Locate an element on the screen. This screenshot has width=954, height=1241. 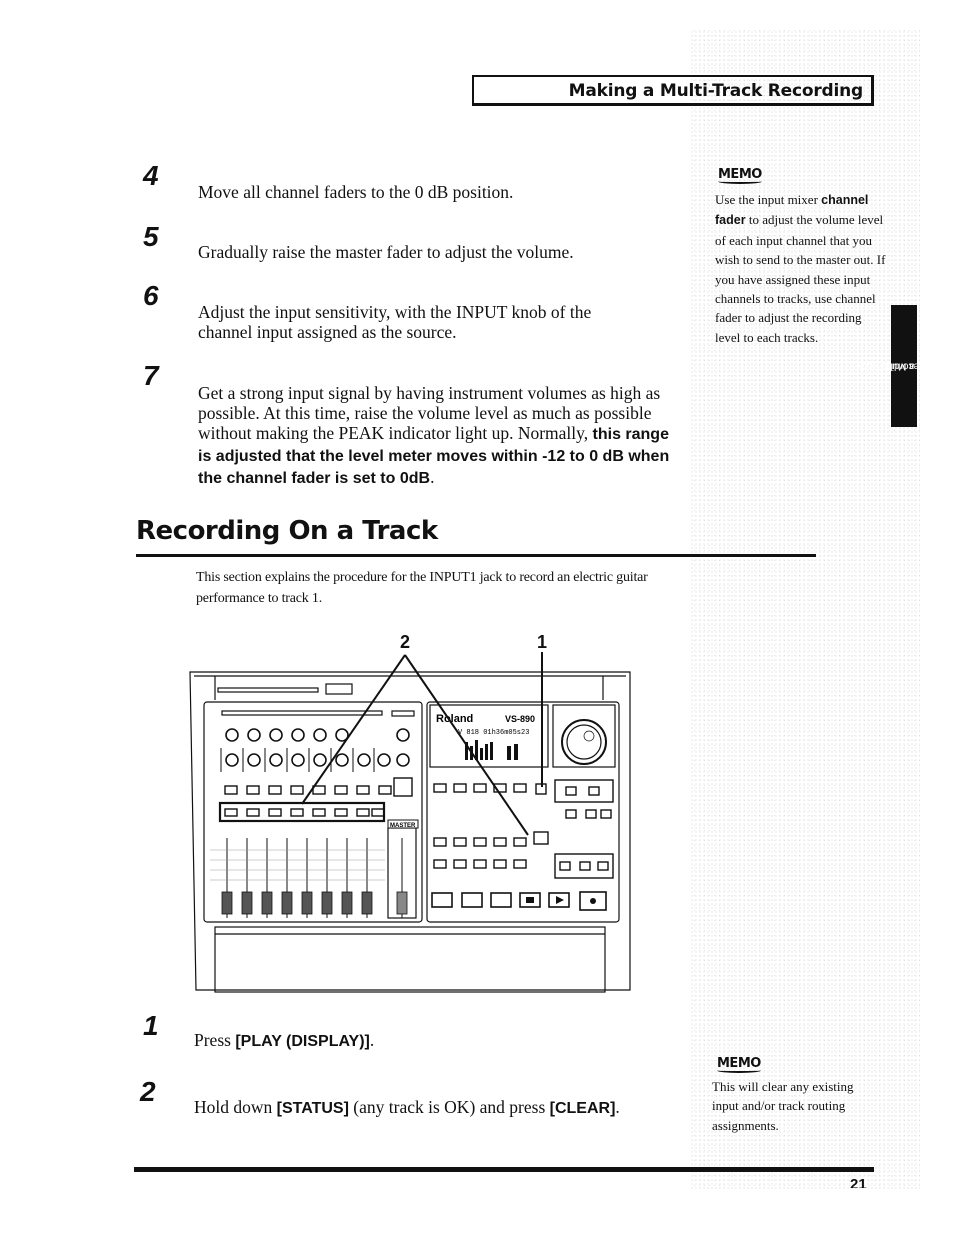
device-body is located at coordinates (410, 831).